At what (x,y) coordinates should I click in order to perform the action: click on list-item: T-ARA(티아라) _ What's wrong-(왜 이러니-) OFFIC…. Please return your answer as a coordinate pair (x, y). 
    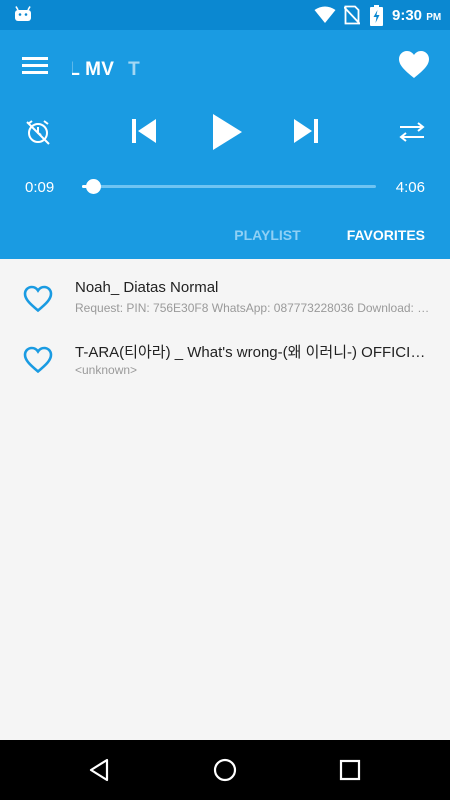
    Looking at the image, I should click on (225, 364).